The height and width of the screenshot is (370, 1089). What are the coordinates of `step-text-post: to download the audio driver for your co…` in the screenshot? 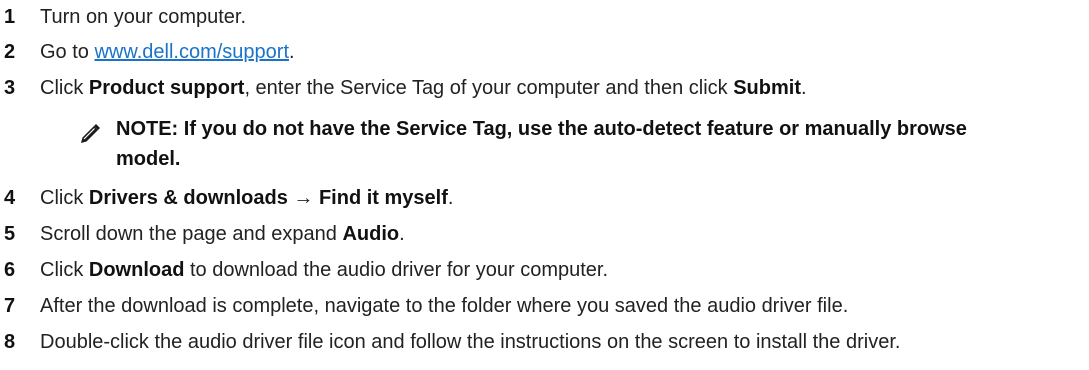 It's located at (396, 270).